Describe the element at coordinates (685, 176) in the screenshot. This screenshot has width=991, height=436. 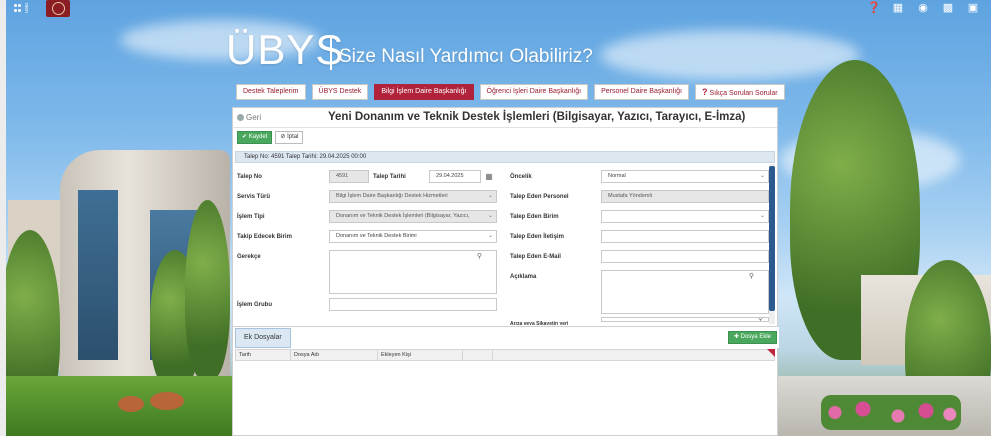
I see `oncelik-select: Normal ⌄` at that location.